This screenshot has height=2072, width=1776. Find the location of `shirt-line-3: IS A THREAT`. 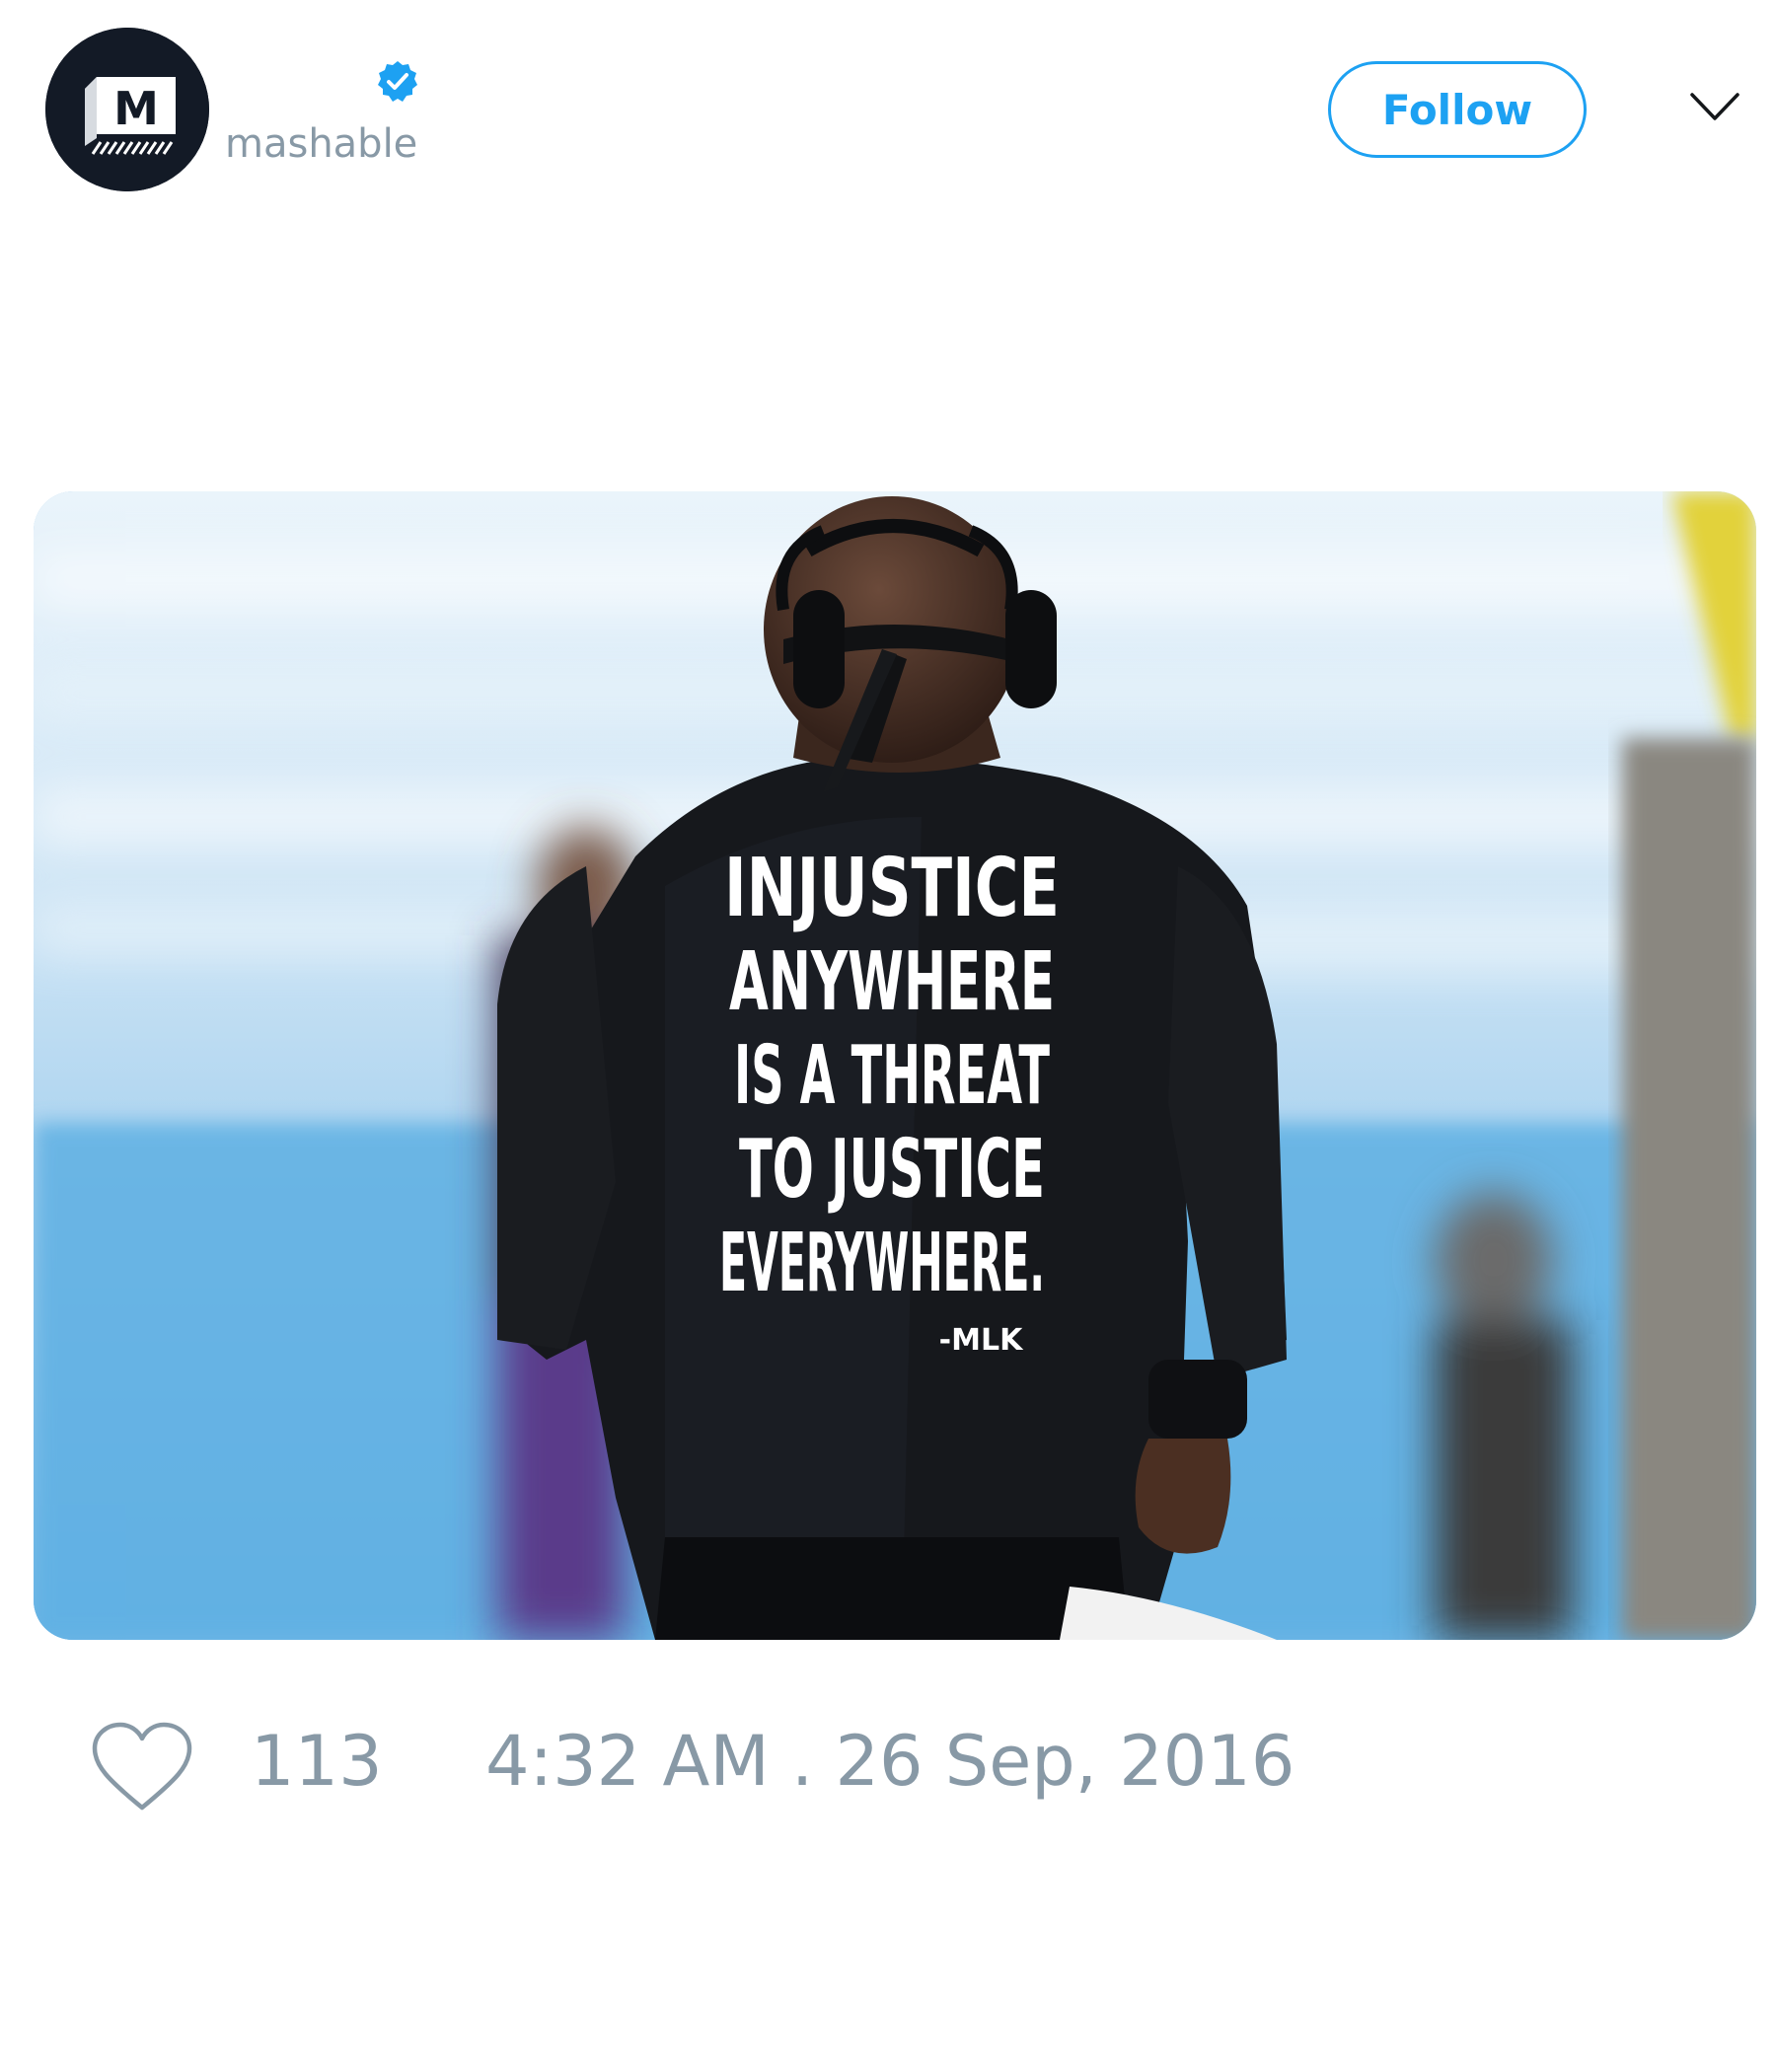

shirt-line-3: IS A THREAT is located at coordinates (892, 1076).